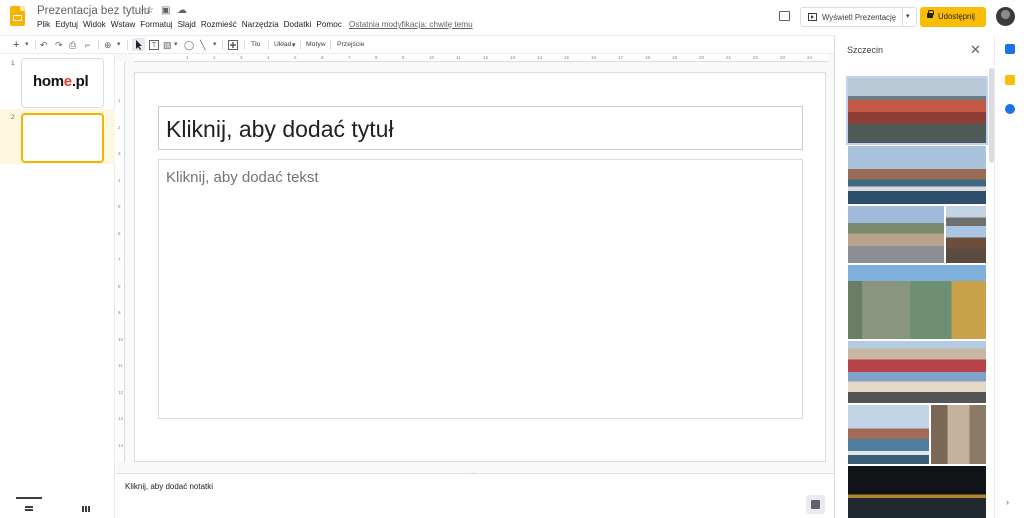 The width and height of the screenshot is (1024, 518). Describe the element at coordinates (1009, 276) in the screenshot. I see `side-rail: ›` at that location.